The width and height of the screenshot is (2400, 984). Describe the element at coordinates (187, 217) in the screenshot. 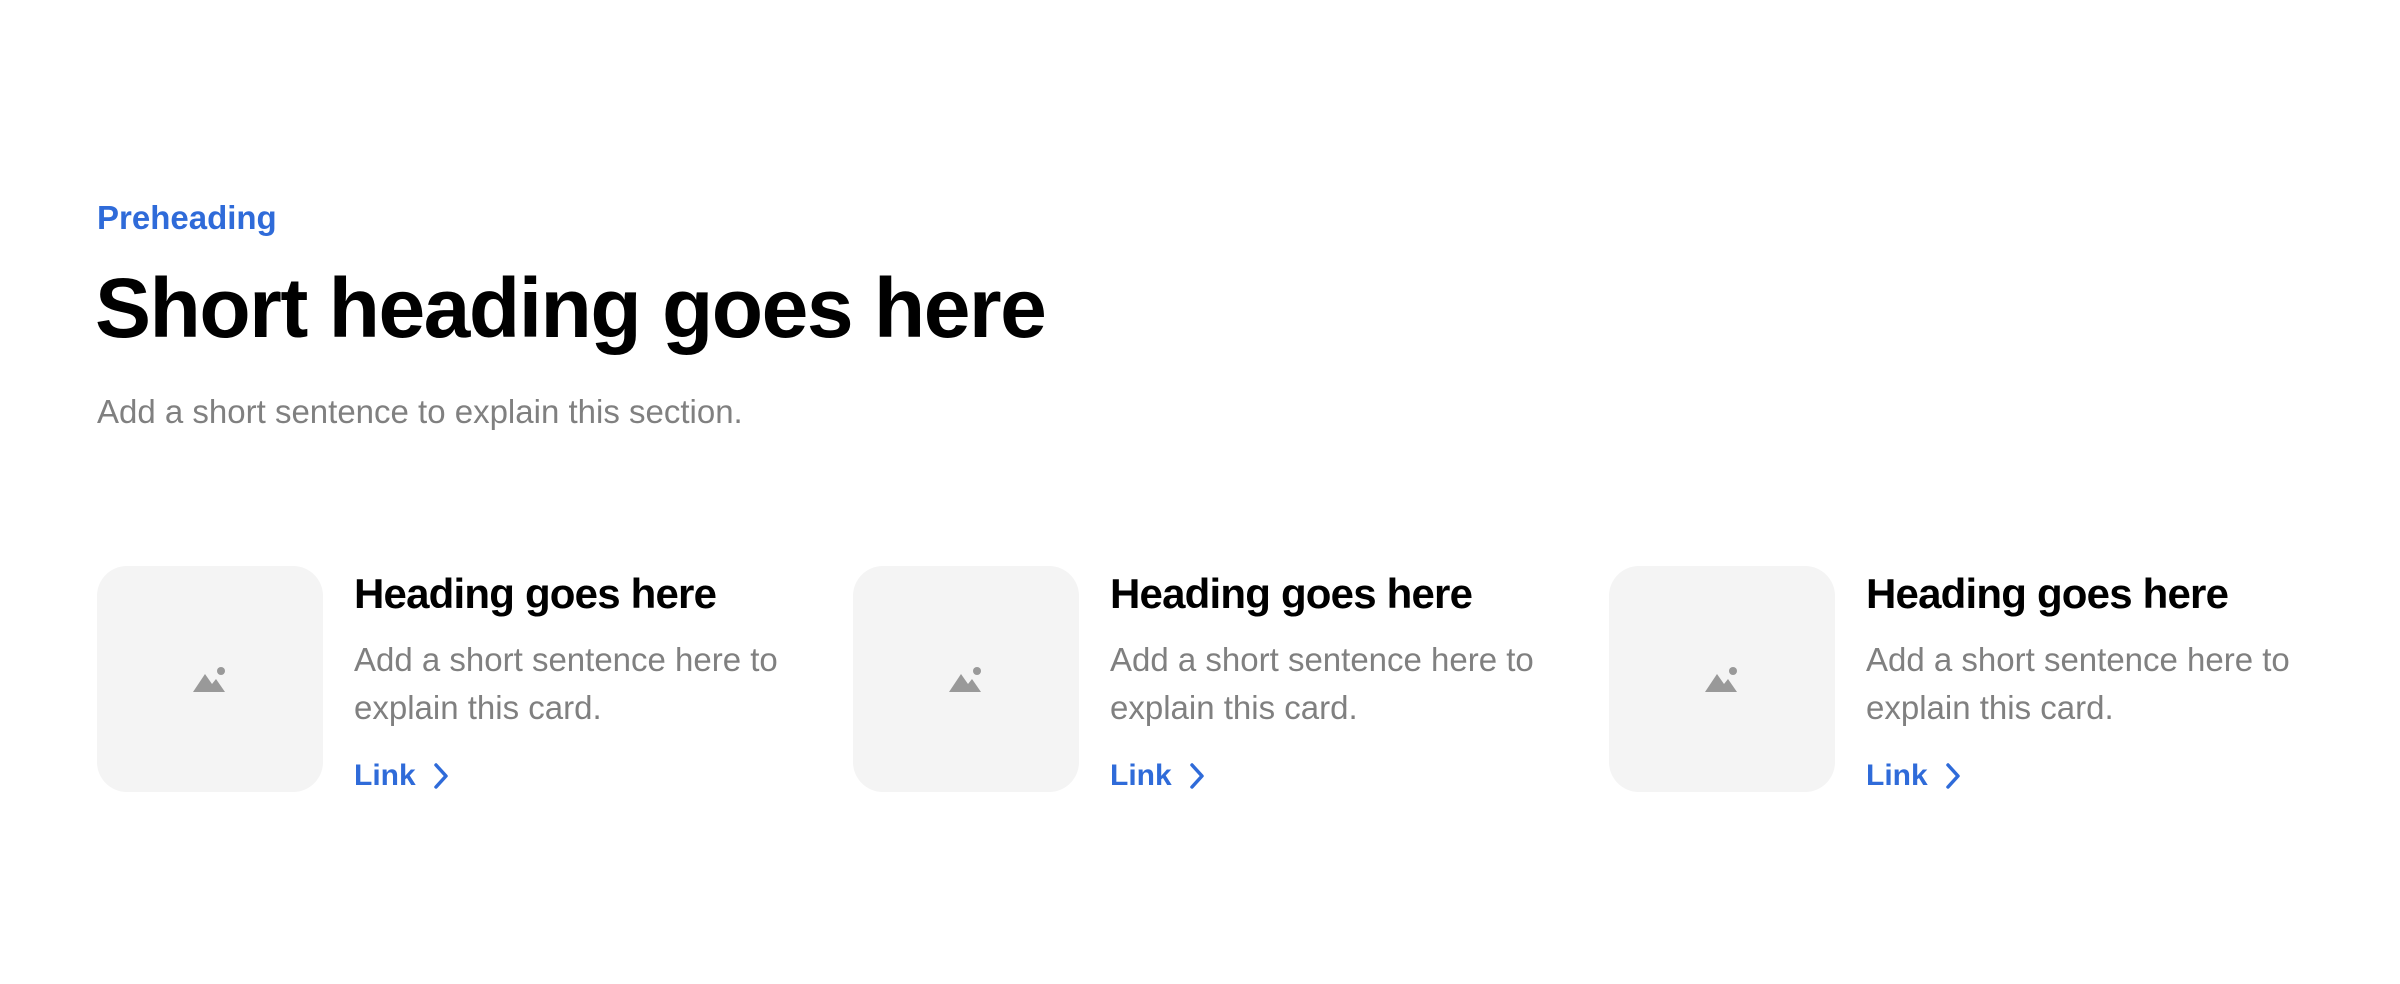

I see `preheading: Preheading` at that location.